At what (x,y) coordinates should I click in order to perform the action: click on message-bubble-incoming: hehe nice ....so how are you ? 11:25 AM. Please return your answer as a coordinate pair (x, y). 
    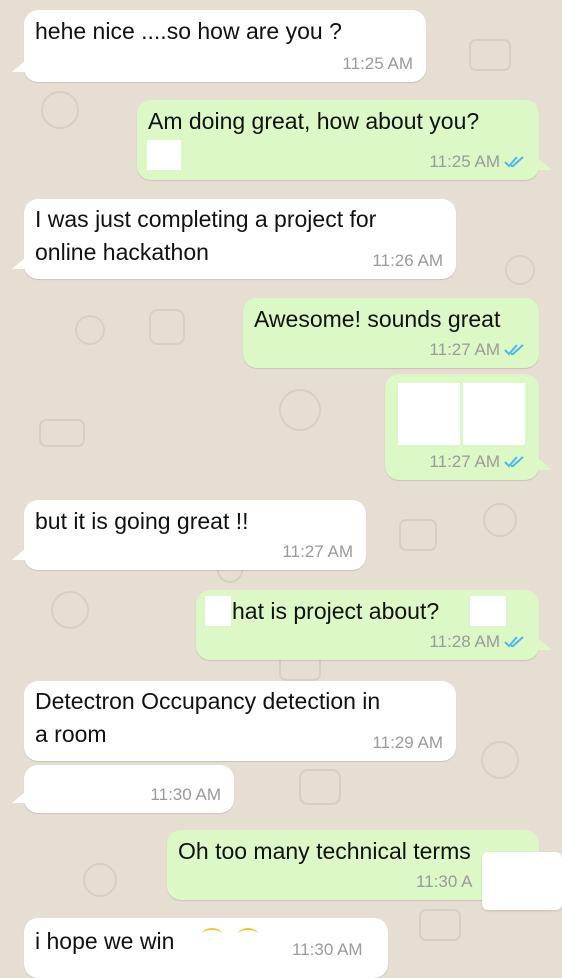
    Looking at the image, I should click on (225, 46).